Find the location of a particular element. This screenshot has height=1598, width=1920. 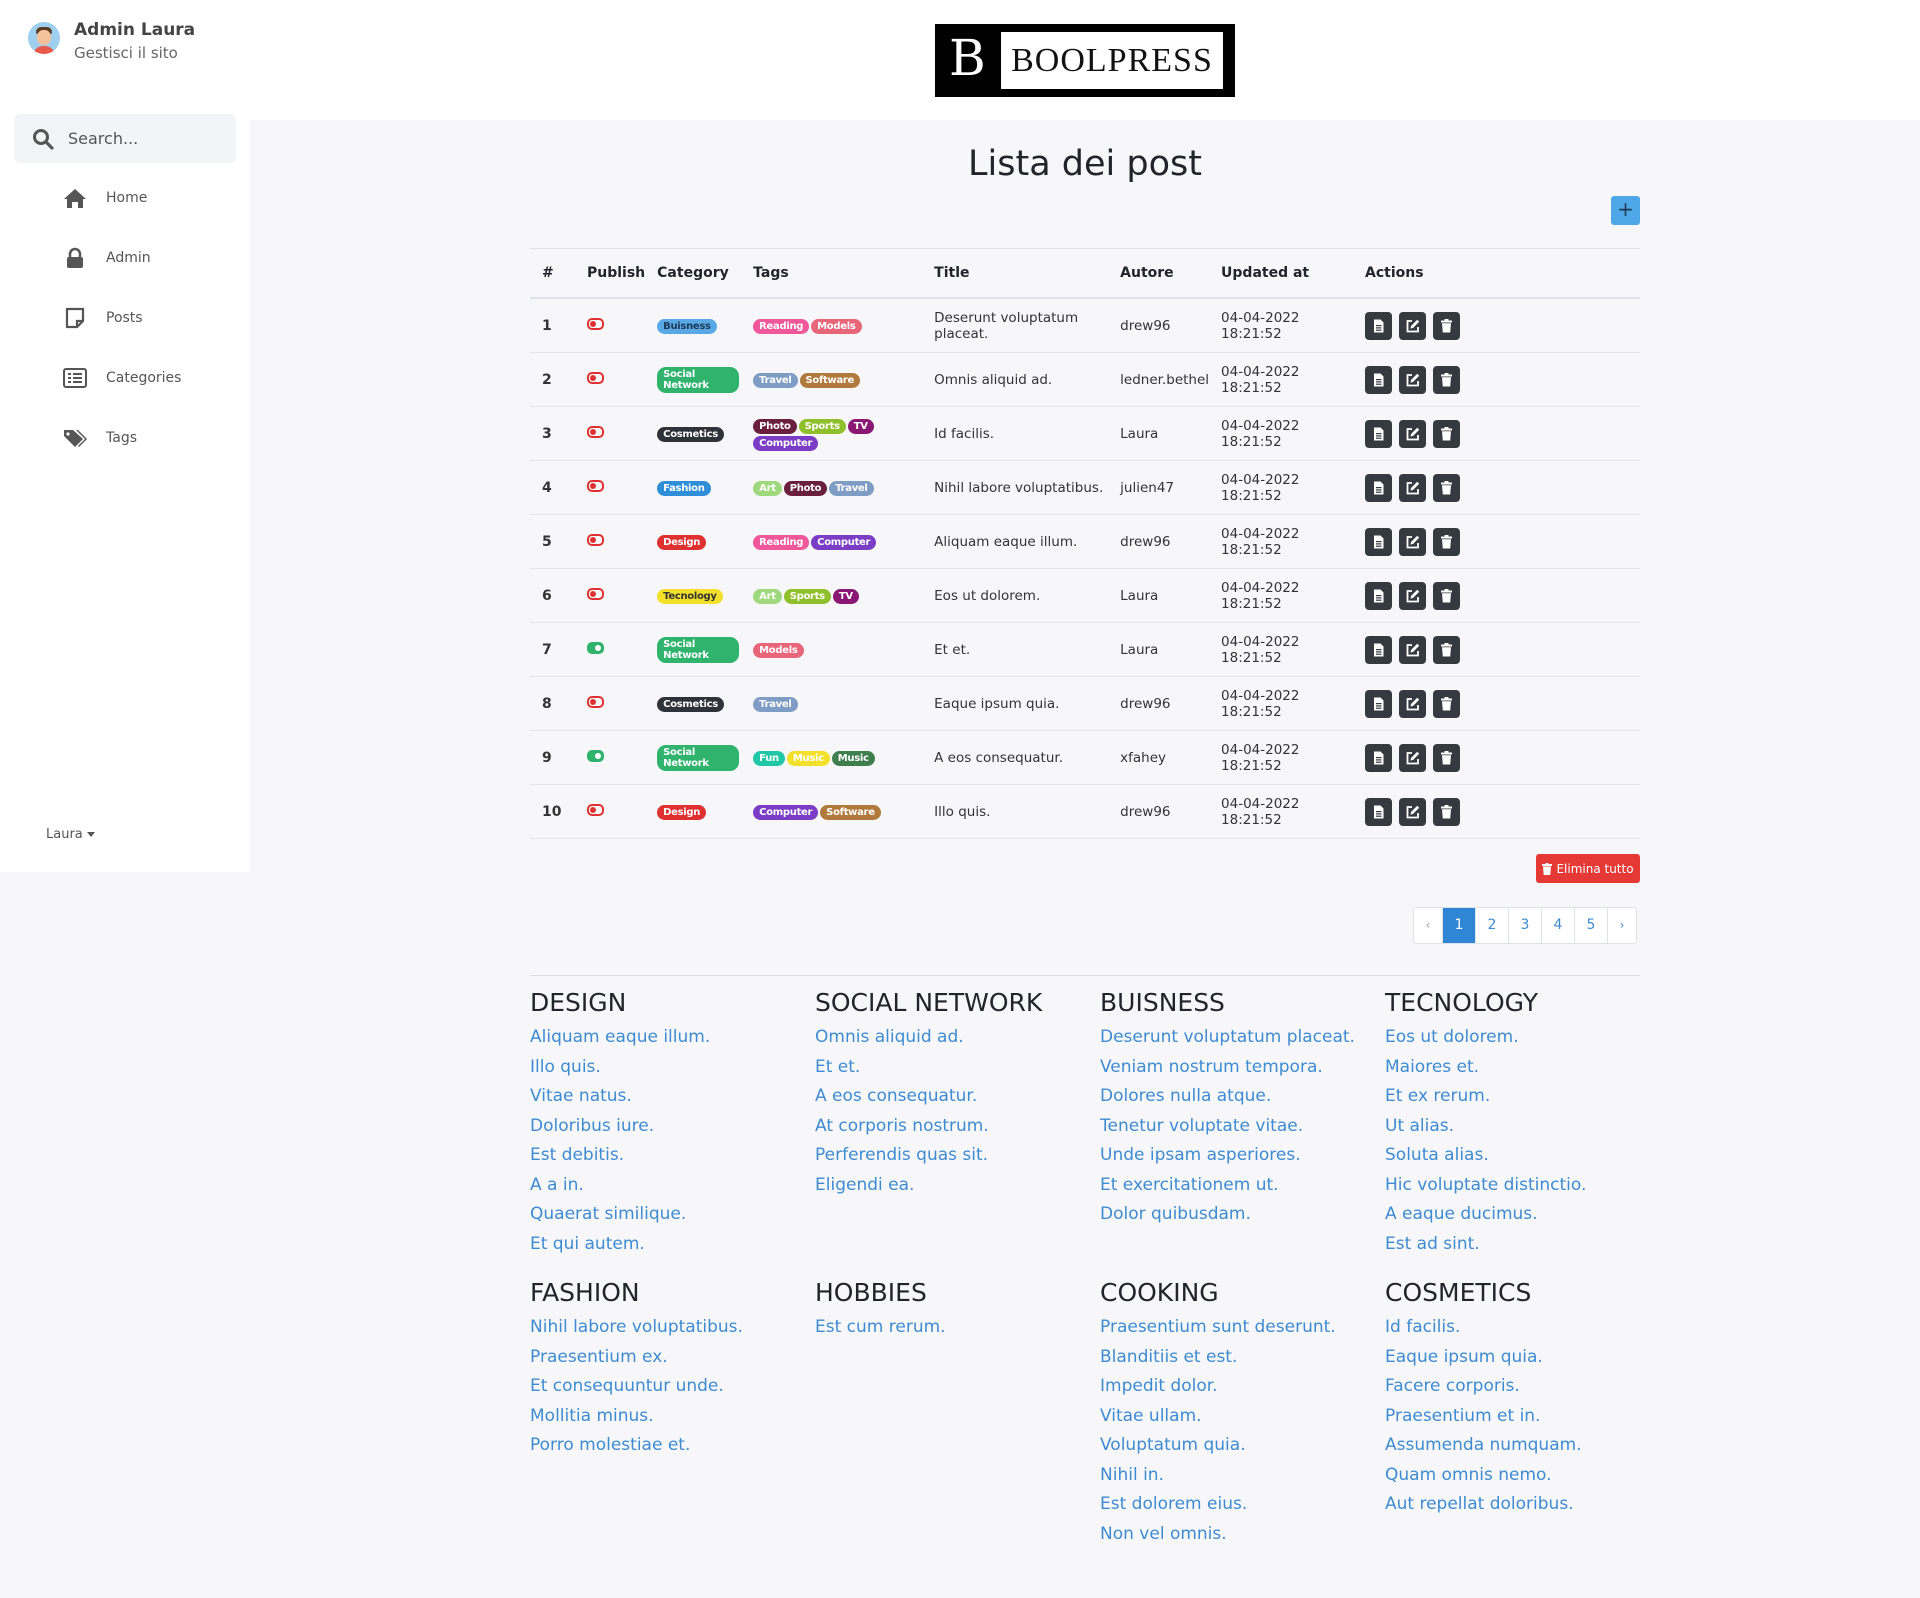

category-post-link: Dolor quibusdam. is located at coordinates (1240, 1215).